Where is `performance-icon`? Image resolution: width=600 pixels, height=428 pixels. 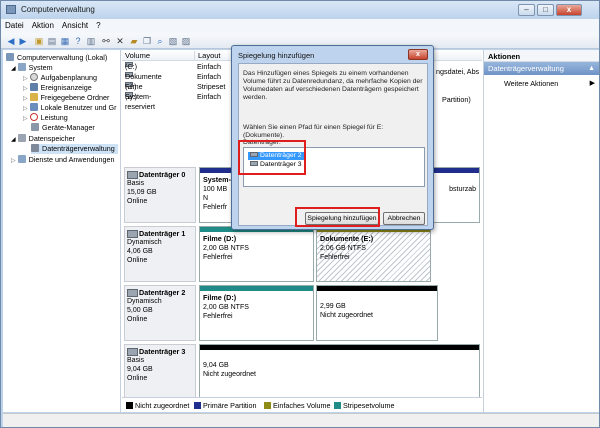
performance-icon is located at coordinates (33, 117).